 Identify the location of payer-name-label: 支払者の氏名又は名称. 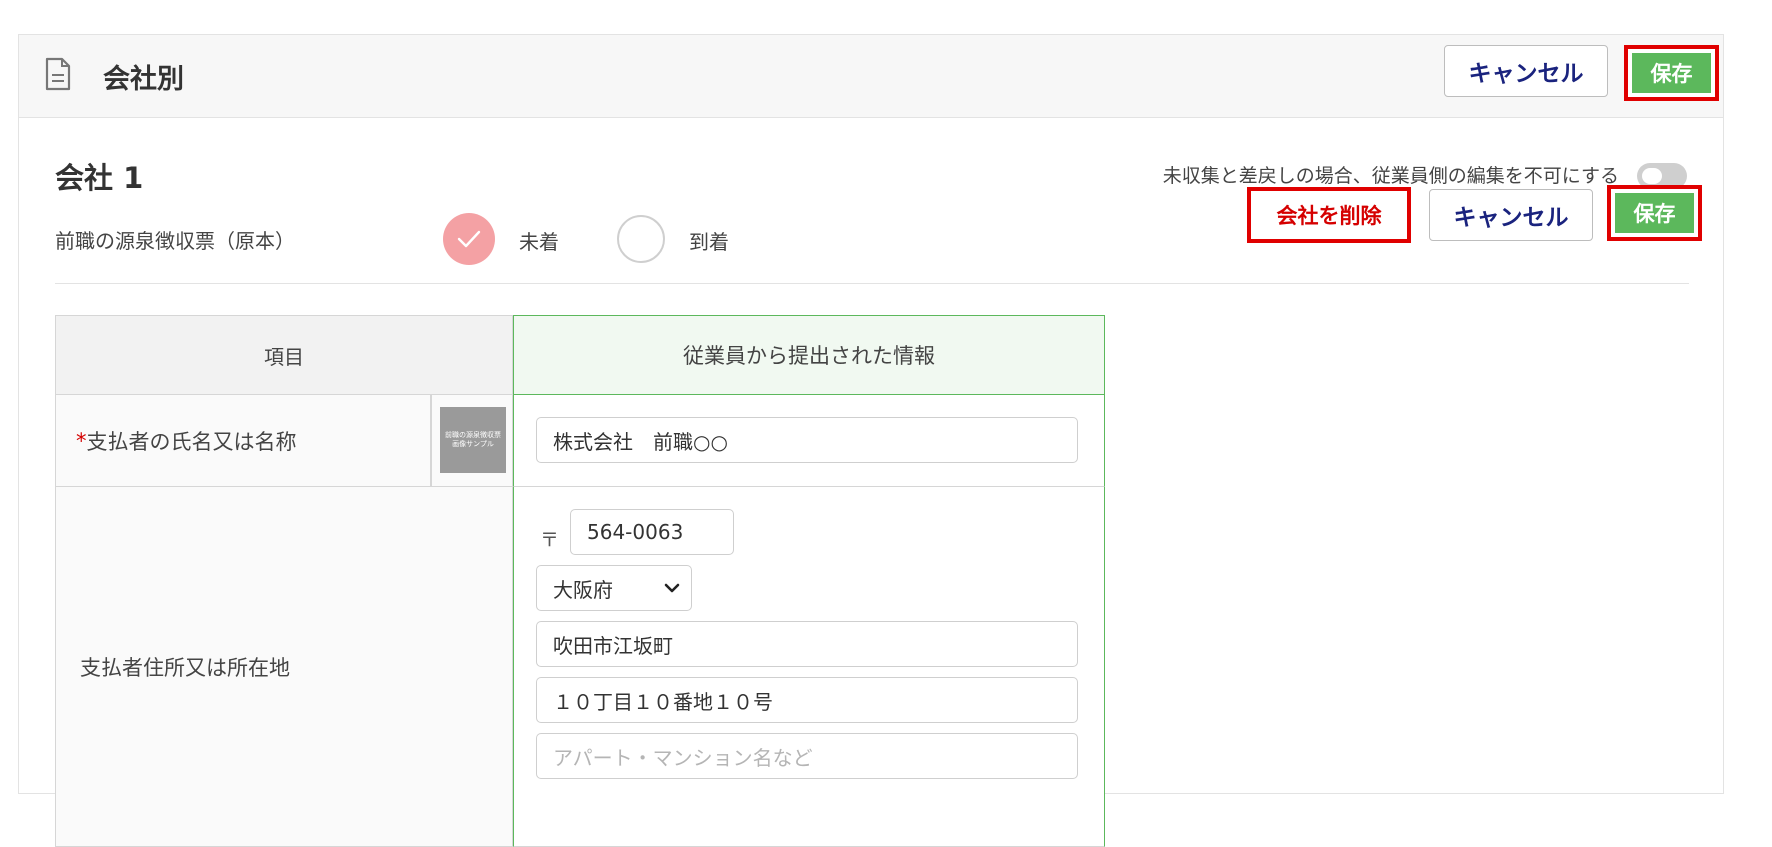
(191, 441).